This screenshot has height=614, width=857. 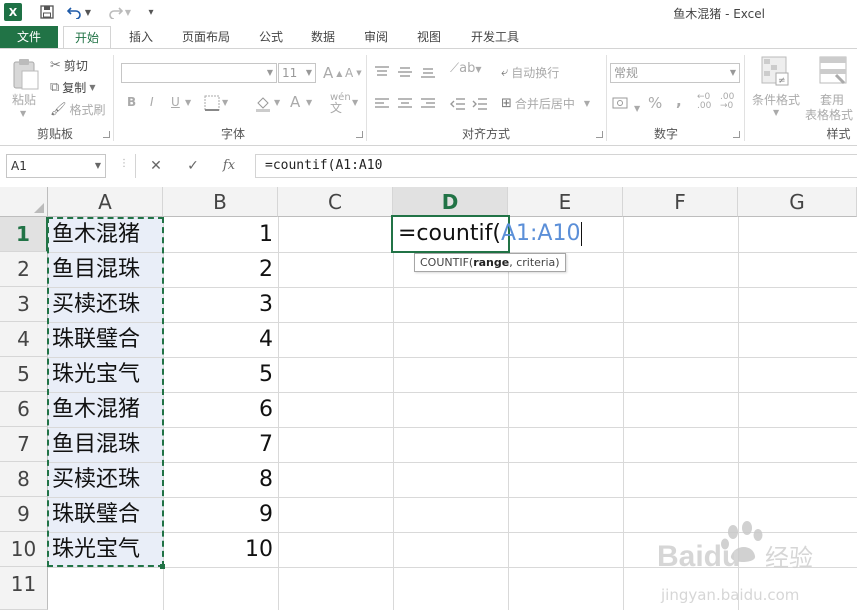 I want to click on cell-b7: 7, so click(x=220, y=444).